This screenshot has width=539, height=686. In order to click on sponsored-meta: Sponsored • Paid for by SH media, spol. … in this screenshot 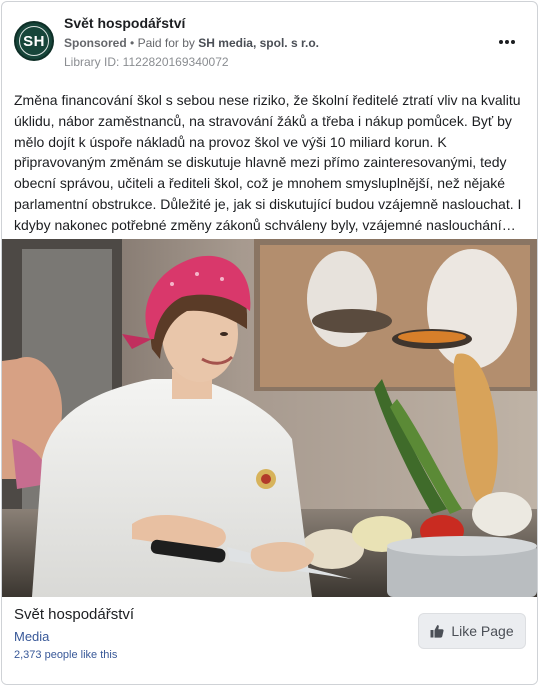, I will do `click(191, 43)`.